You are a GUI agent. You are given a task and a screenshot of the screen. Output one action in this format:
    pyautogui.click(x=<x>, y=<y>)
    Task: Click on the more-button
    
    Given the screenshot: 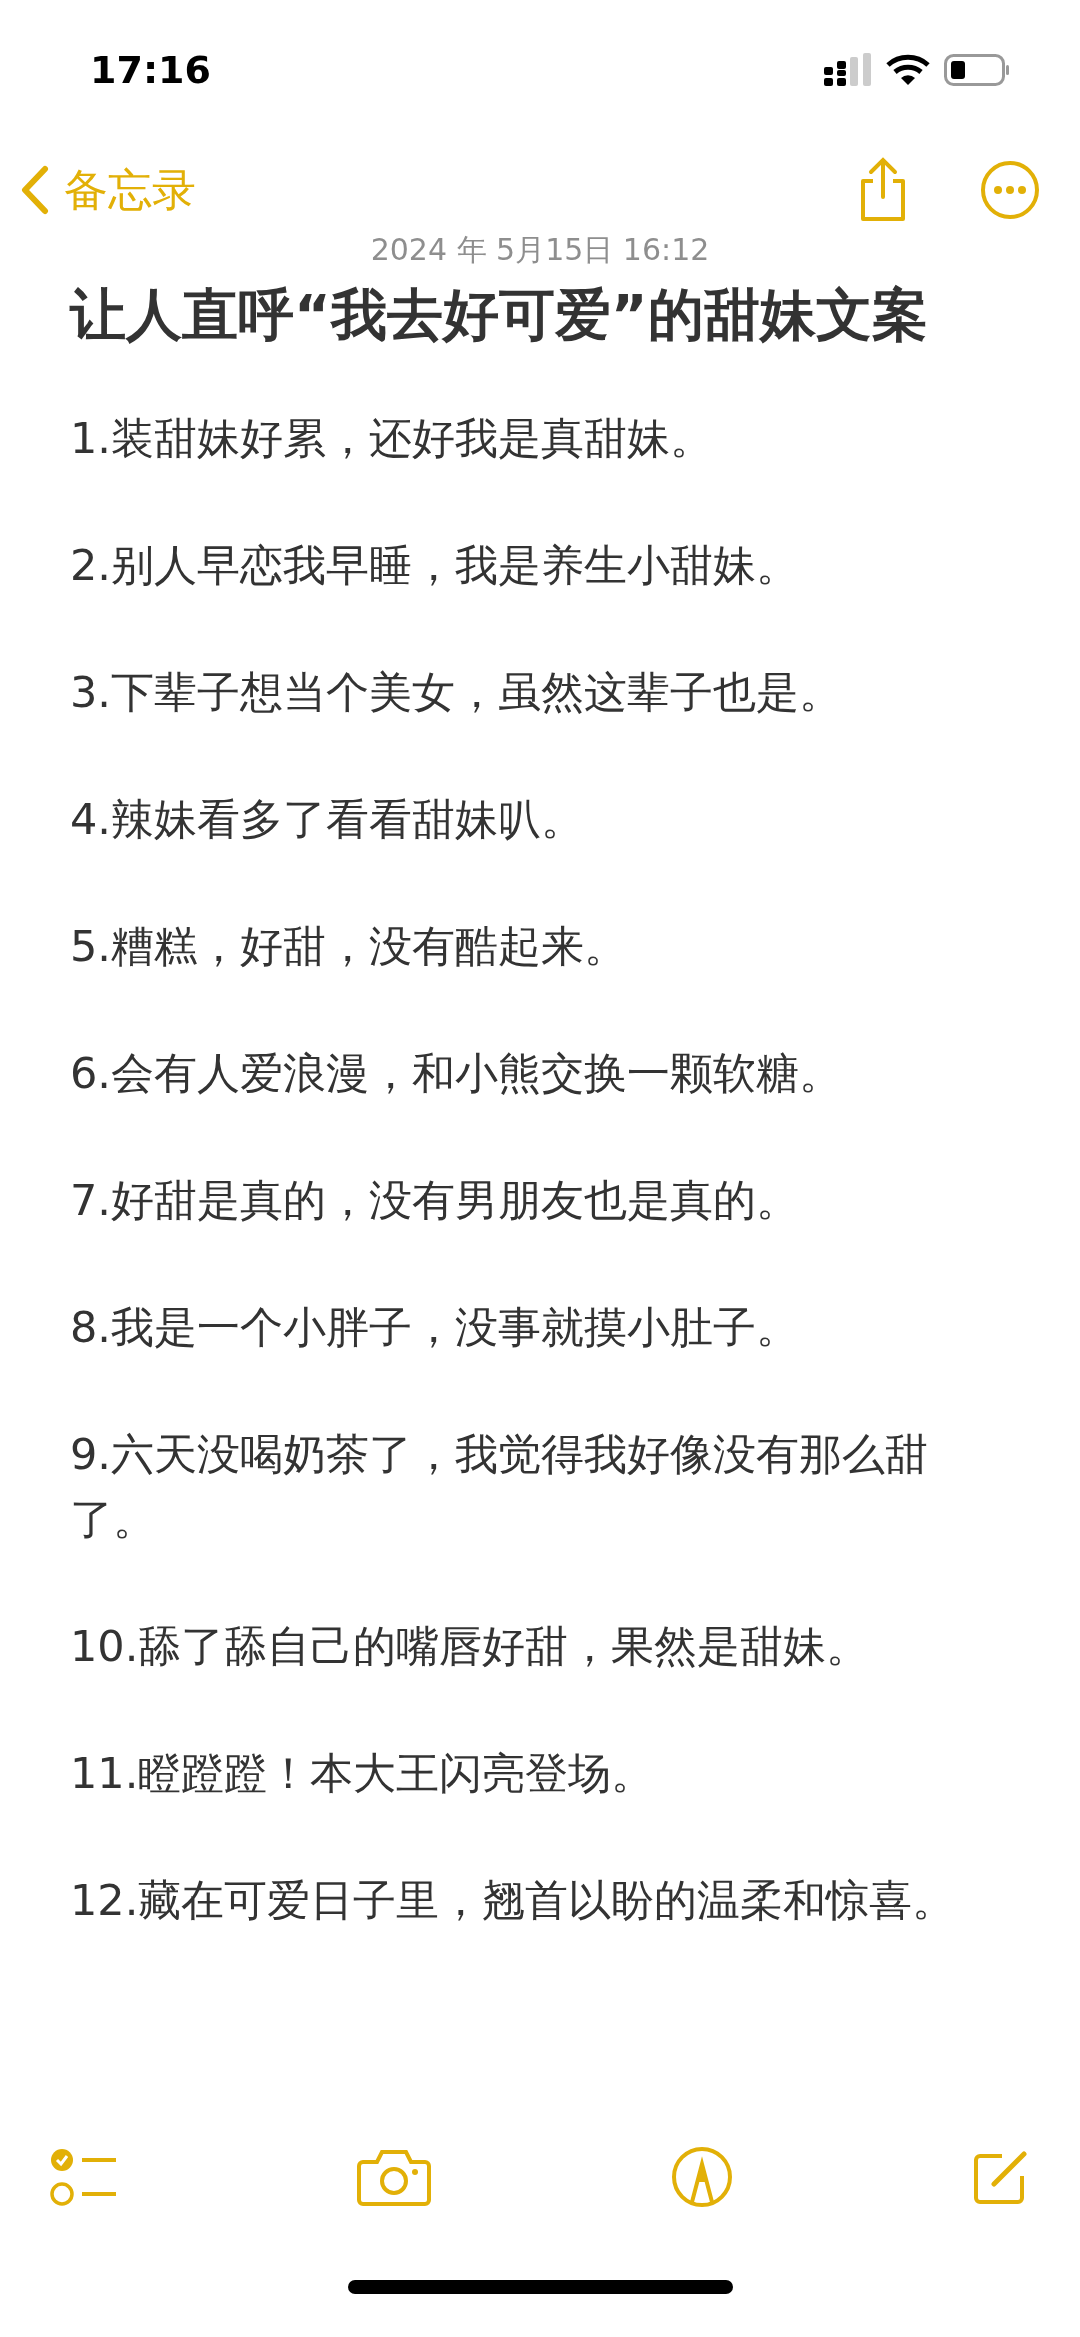 What is the action you would take?
    pyautogui.click(x=1010, y=190)
    